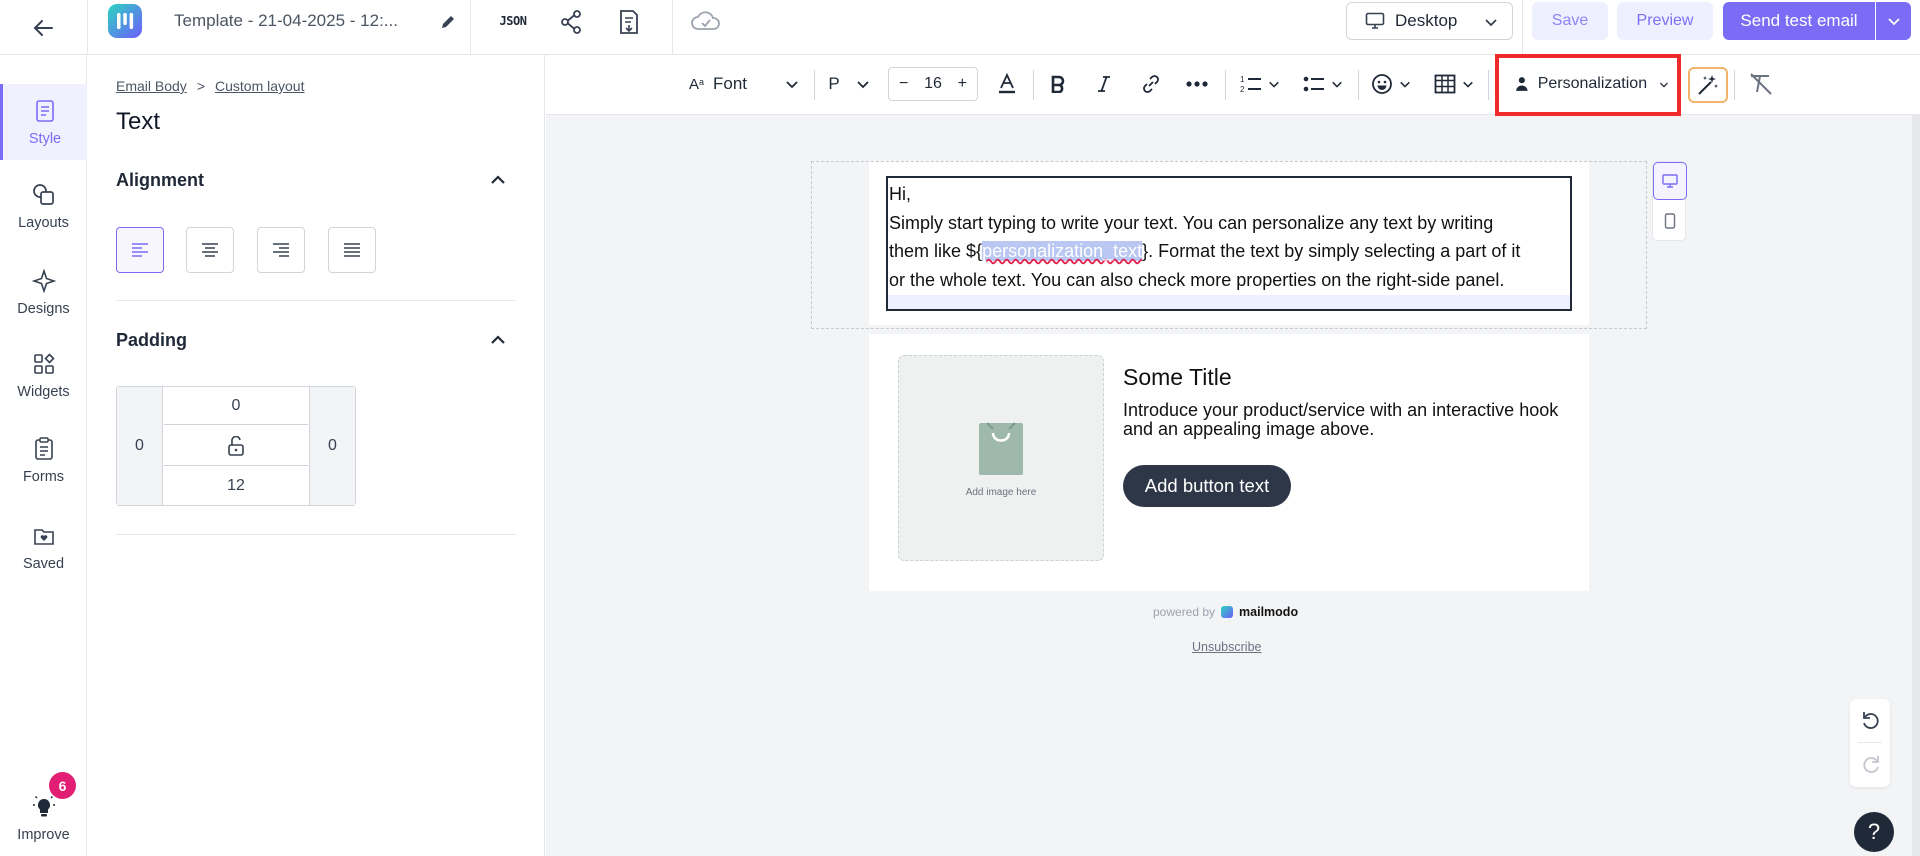  I want to click on powered-by: powered by mailmodo, so click(1225, 612).